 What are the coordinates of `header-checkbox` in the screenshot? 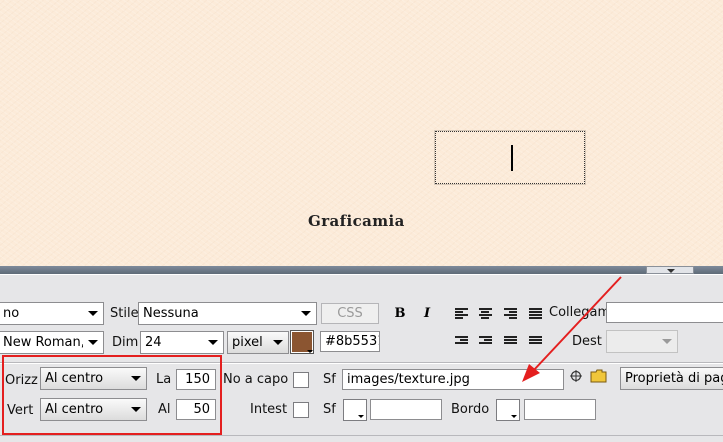 It's located at (301, 410).